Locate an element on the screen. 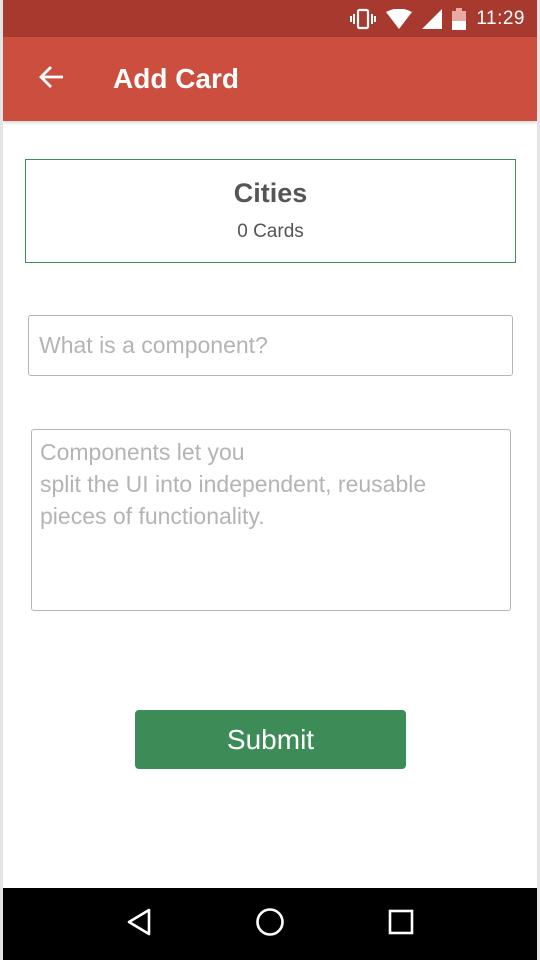 Image resolution: width=540 pixels, height=960 pixels. app-bar: Add Card is located at coordinates (270, 79).